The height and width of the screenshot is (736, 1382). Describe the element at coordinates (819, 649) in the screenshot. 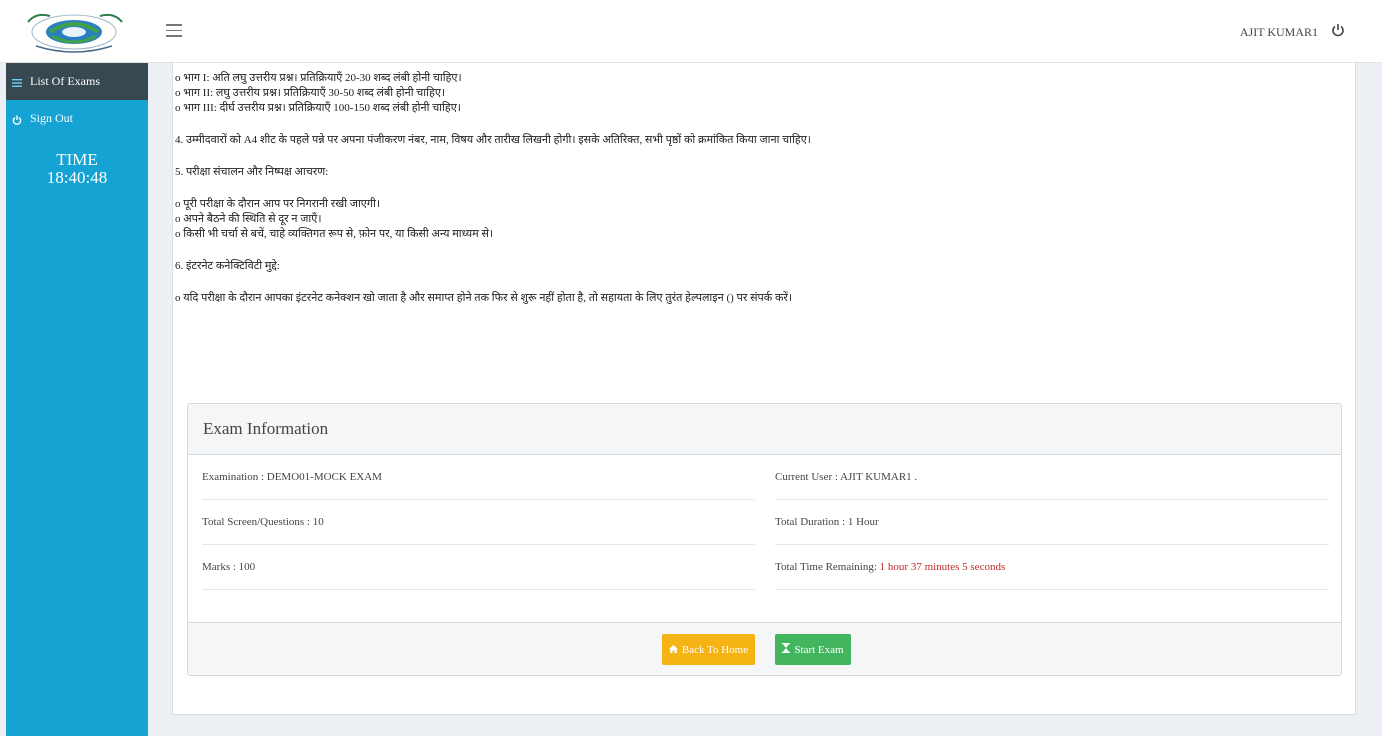

I see `start-exam-label: Start Exam` at that location.